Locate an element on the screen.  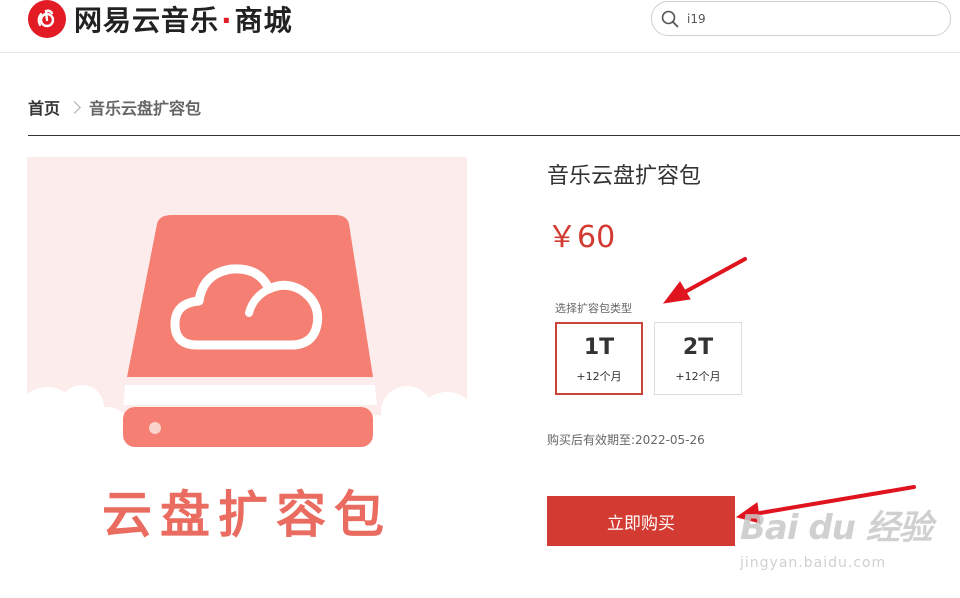
search-icon is located at coordinates (670, 19).